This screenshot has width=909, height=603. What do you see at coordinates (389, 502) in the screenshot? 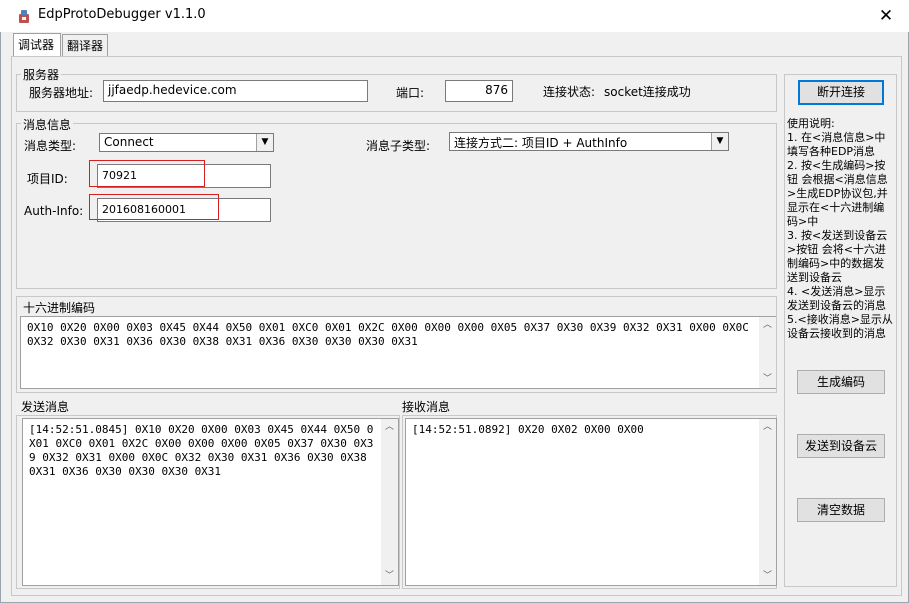
I see `send-scrollbar: ︿ ﹀` at bounding box center [389, 502].